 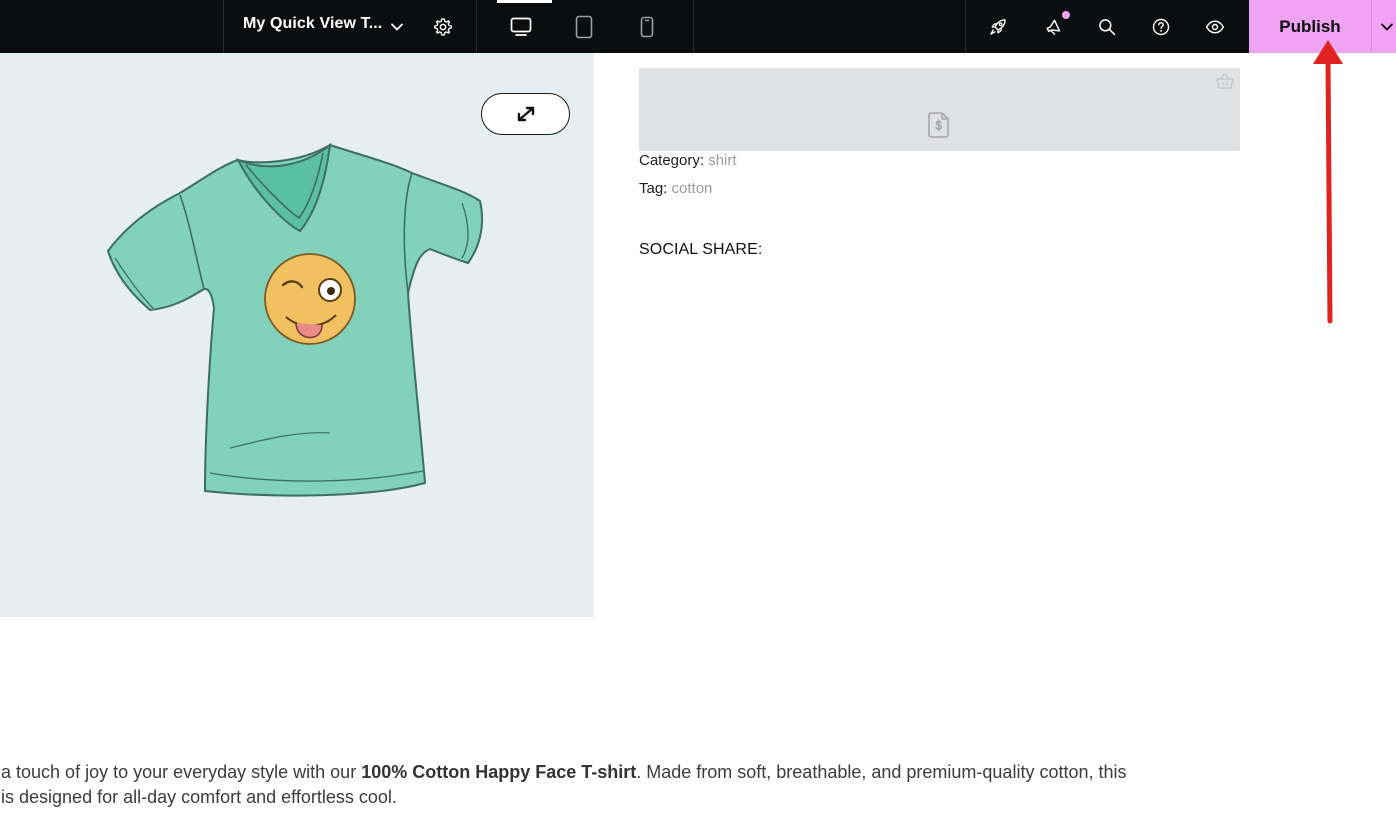 I want to click on gear-icon, so click(x=443, y=26).